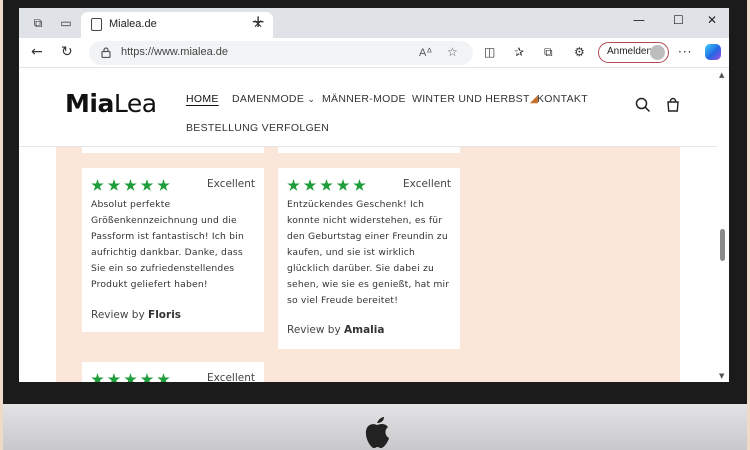 The image size is (750, 450). I want to click on address-field: https://www.mialea.de Aᐞ ☆, so click(281, 53).